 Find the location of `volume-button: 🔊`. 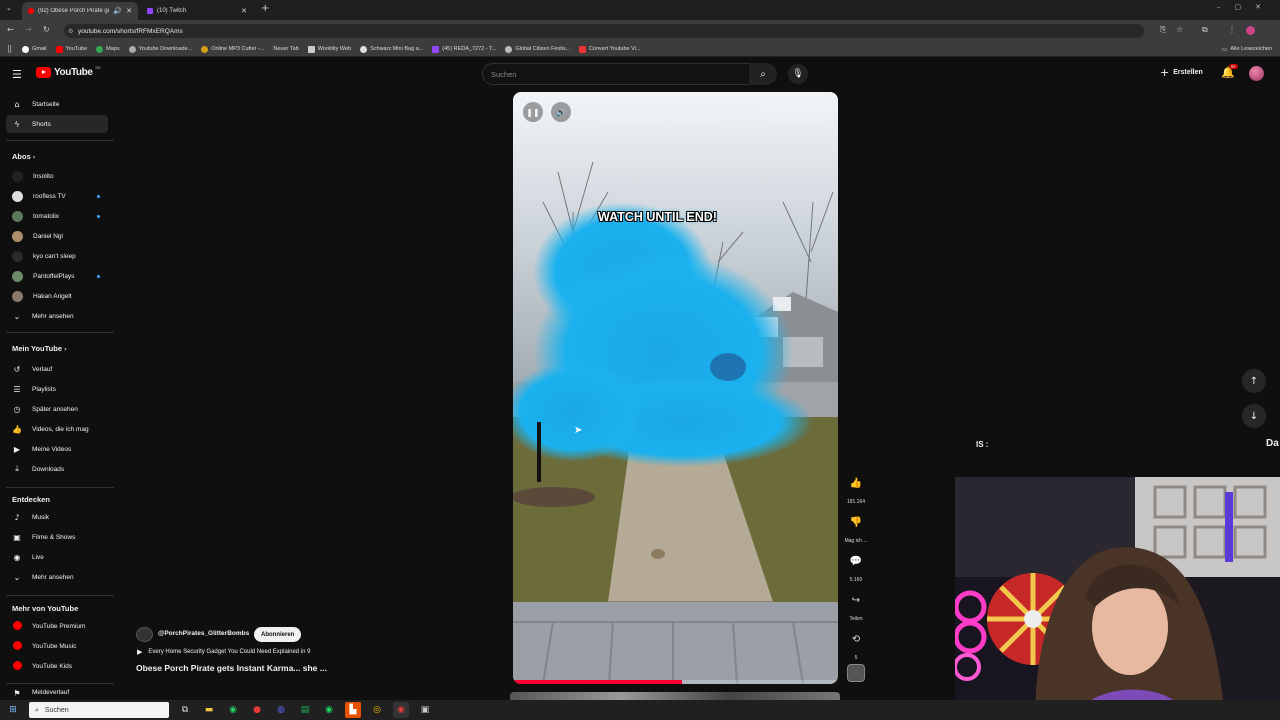

volume-button: 🔊 is located at coordinates (561, 112).